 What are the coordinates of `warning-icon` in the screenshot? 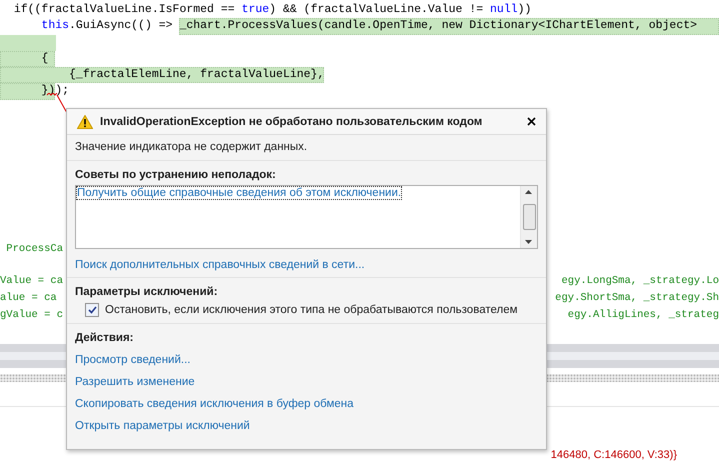 It's located at (85, 121).